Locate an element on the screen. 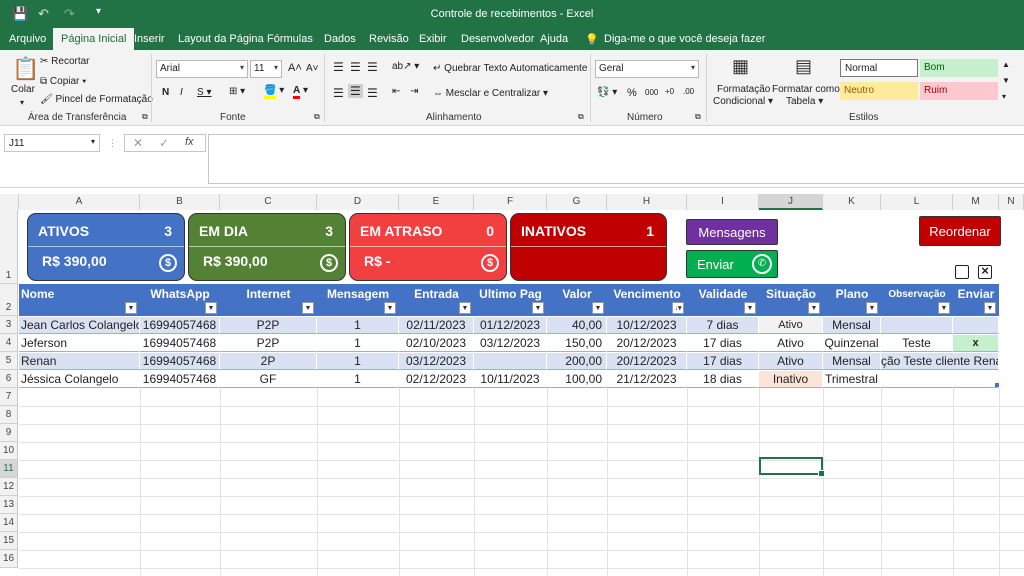 This screenshot has width=1024, height=576. cell-nome: Jean Carlos Colangelo is located at coordinates (79, 325).